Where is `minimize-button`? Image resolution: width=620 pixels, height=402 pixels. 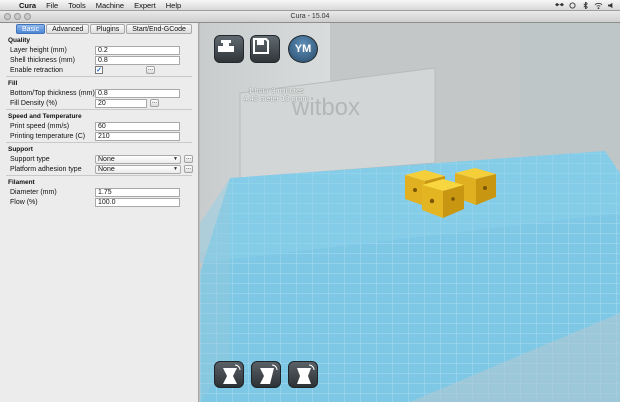
minimize-button is located at coordinates (17, 16).